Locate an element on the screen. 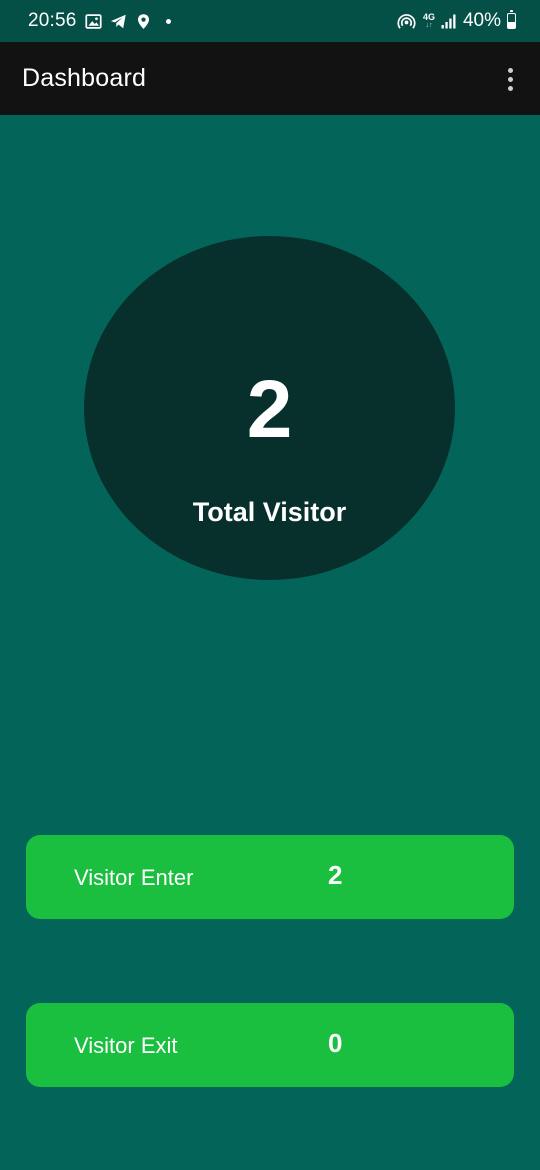  visitor-enter-label: Visitor Enter is located at coordinates (134, 877).